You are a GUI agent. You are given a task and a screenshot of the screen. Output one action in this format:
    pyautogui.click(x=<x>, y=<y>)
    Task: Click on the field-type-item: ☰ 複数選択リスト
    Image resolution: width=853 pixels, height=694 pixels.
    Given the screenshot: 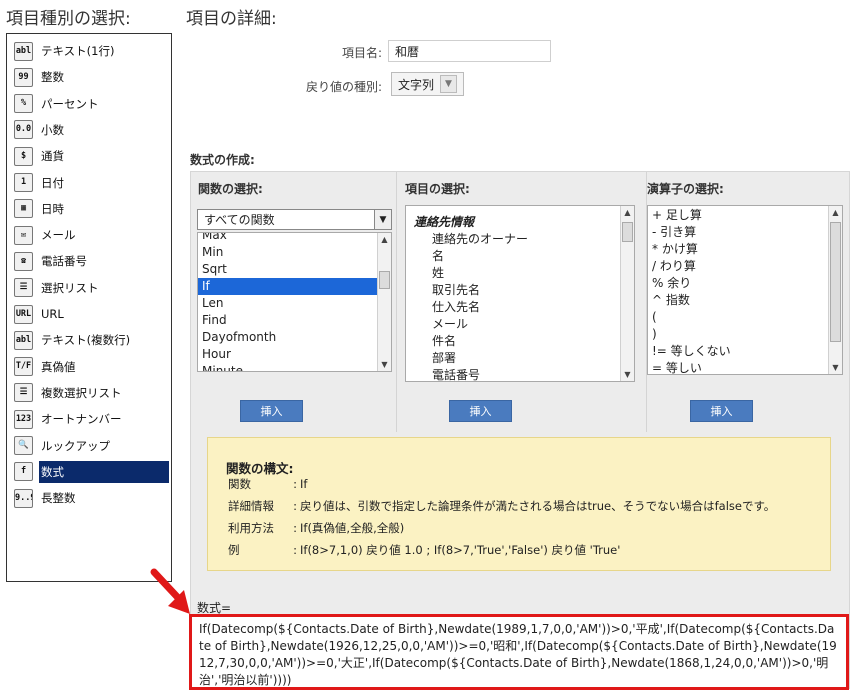 What is the action you would take?
    pyautogui.click(x=90, y=393)
    